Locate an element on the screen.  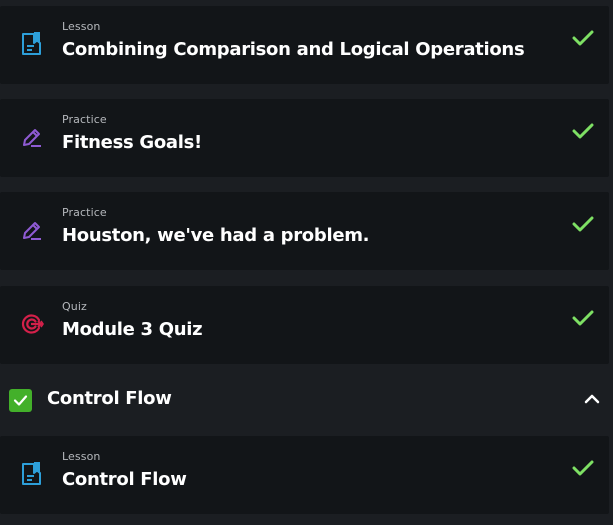
lesson-item: Lesson Control Flow is located at coordinates (304, 475).